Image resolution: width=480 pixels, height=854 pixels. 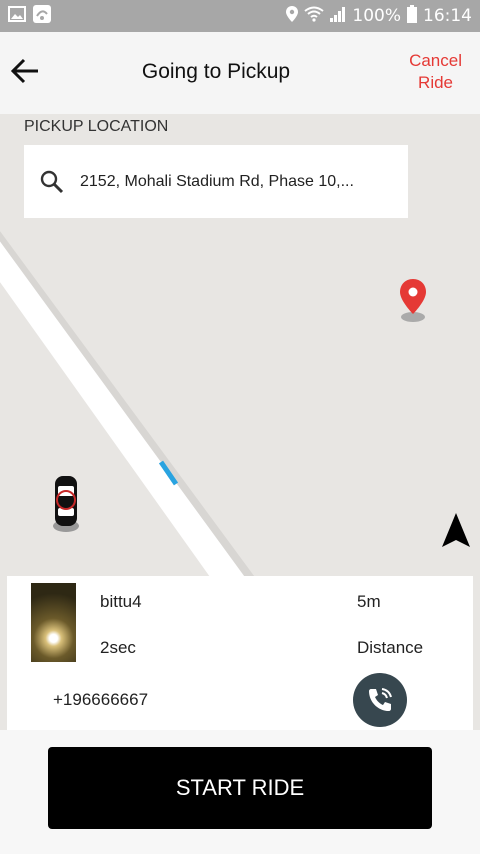 What do you see at coordinates (42, 16) in the screenshot?
I see `app-icon` at bounding box center [42, 16].